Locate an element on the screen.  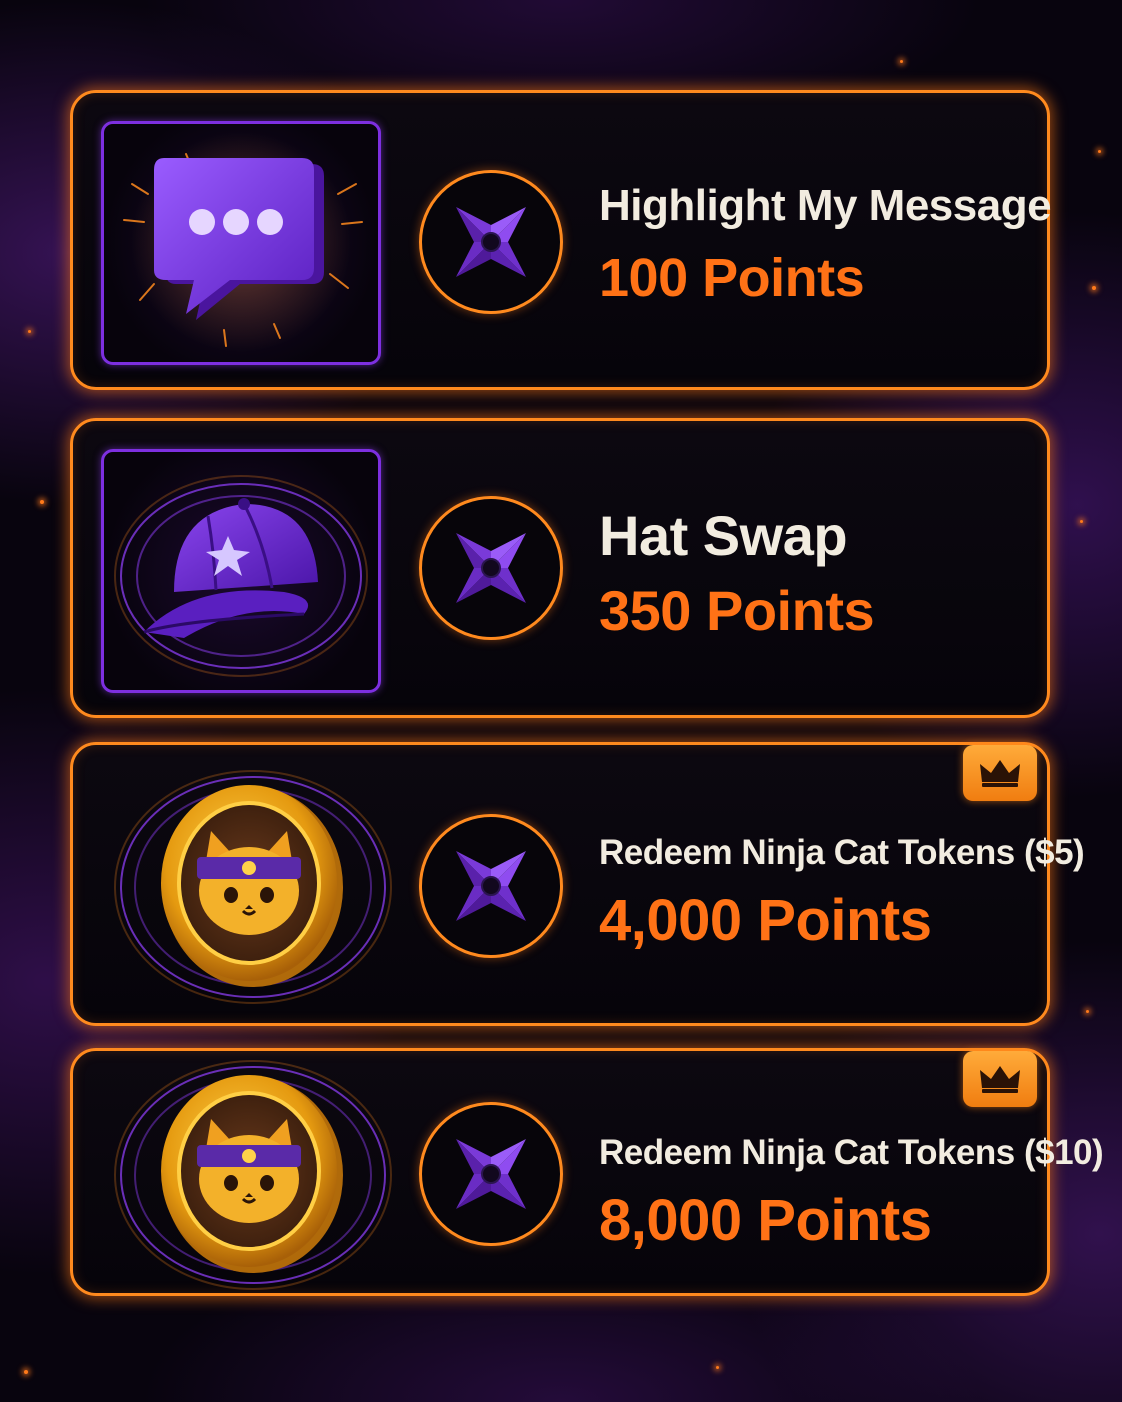
reward-text: Highlight My Message 100 Points is located at coordinates (825, 245).